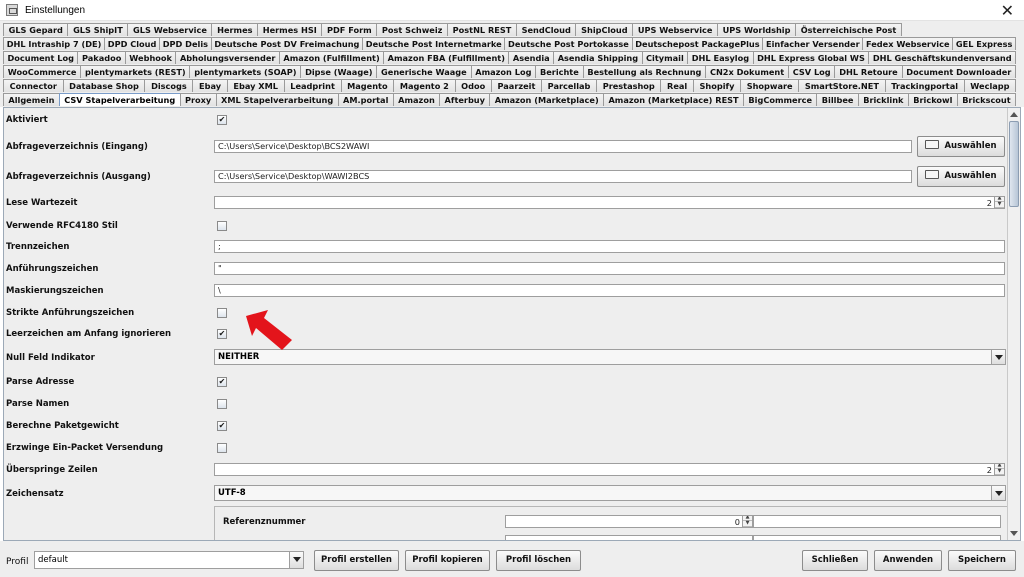 Image resolution: width=1024 pixels, height=577 pixels. What do you see at coordinates (41, 57) in the screenshot?
I see `tab-document-log: Document Log` at bounding box center [41, 57].